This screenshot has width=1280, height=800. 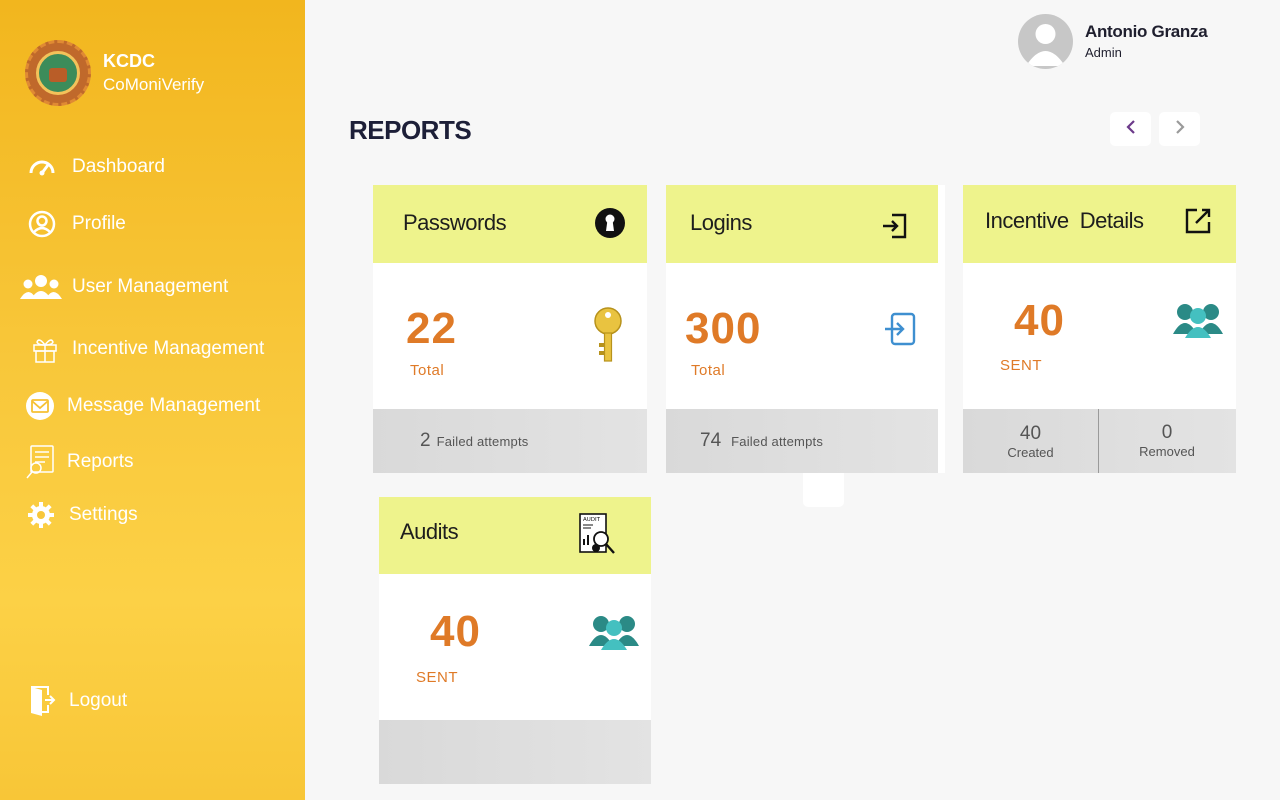 I want to click on password-total-label: Total, so click(x=427, y=370).